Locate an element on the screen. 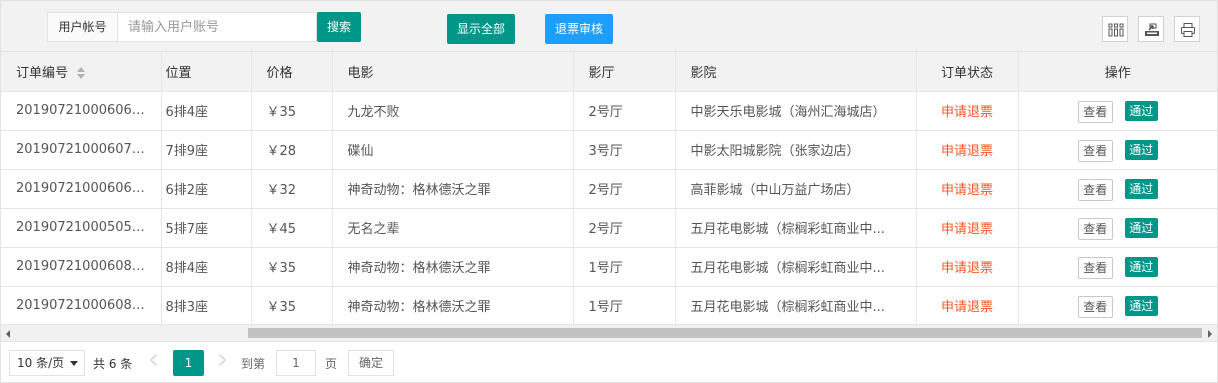 This screenshot has width=1218, height=383. pagination: 10 条/页 共 6 条 1 到第 页 确定 is located at coordinates (609, 361).